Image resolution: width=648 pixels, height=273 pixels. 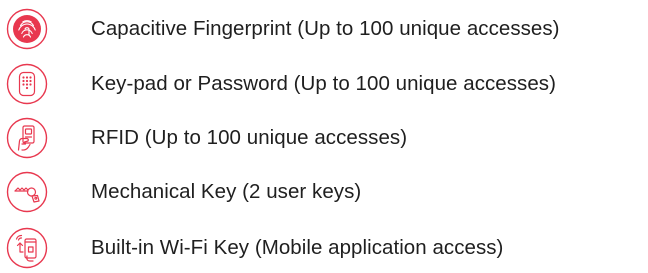 I want to click on fingerprint-icon, so click(x=27, y=29).